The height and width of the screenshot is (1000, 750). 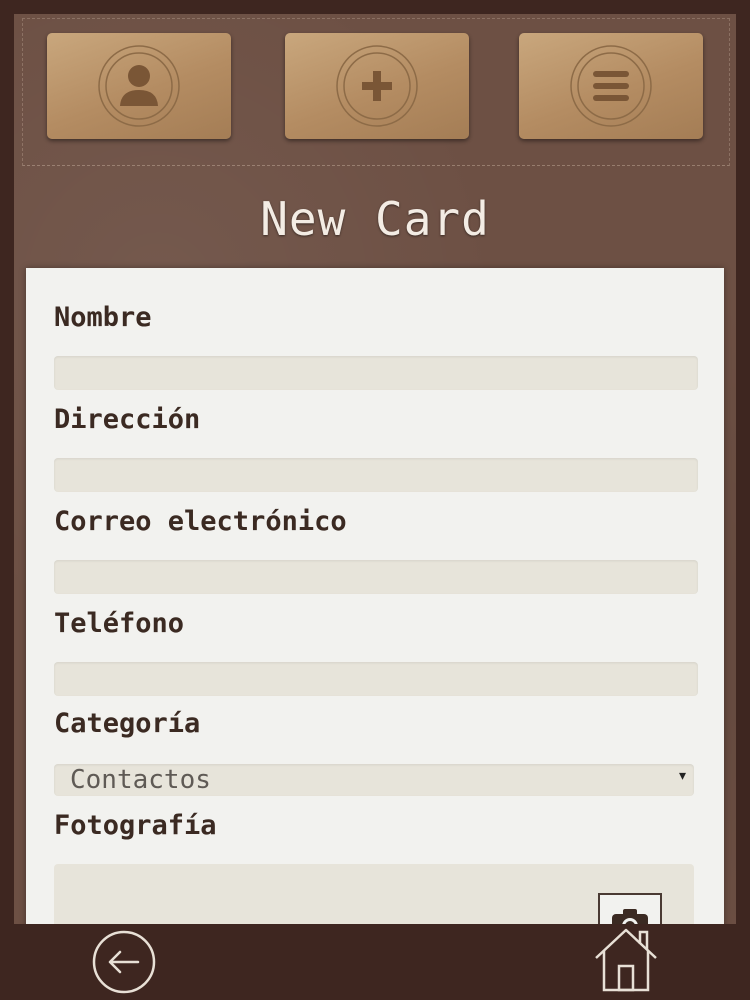 I want to click on page-title: New Card, so click(x=375, y=219).